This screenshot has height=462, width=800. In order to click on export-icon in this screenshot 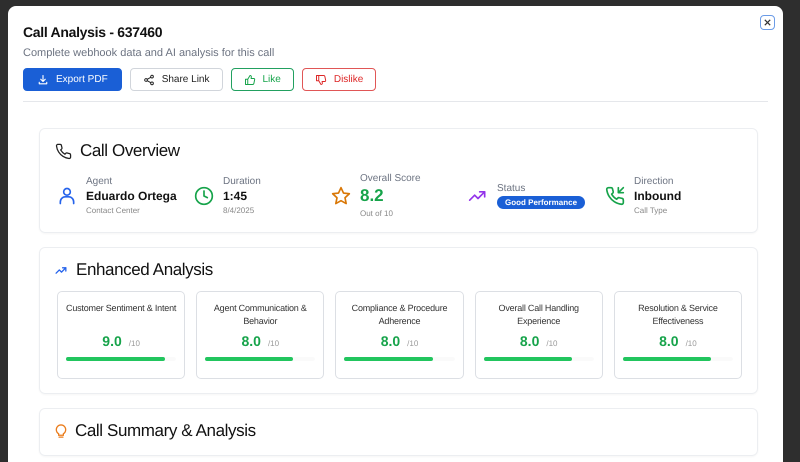, I will do `click(43, 80)`.